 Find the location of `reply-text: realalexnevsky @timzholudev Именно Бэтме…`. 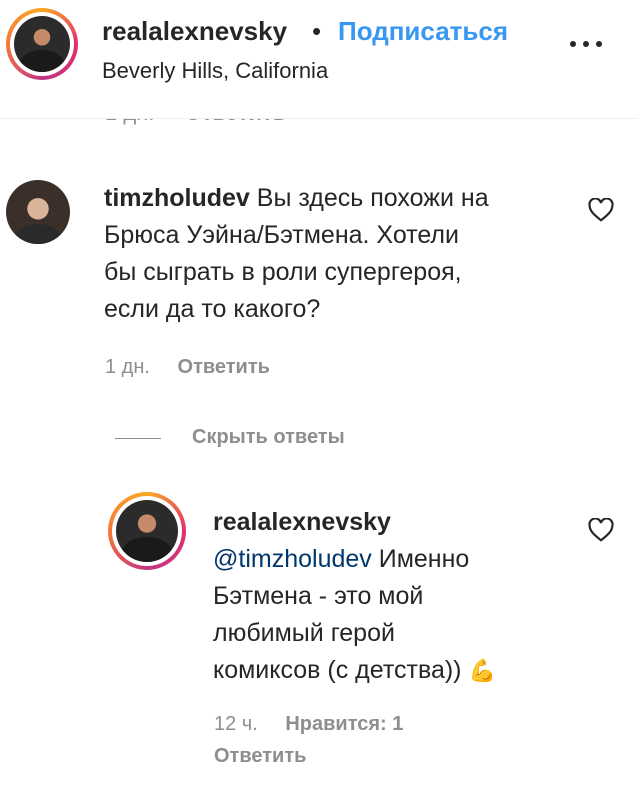

reply-text: realalexnevsky @timzholudev Именно Бэтме… is located at coordinates (393, 596).